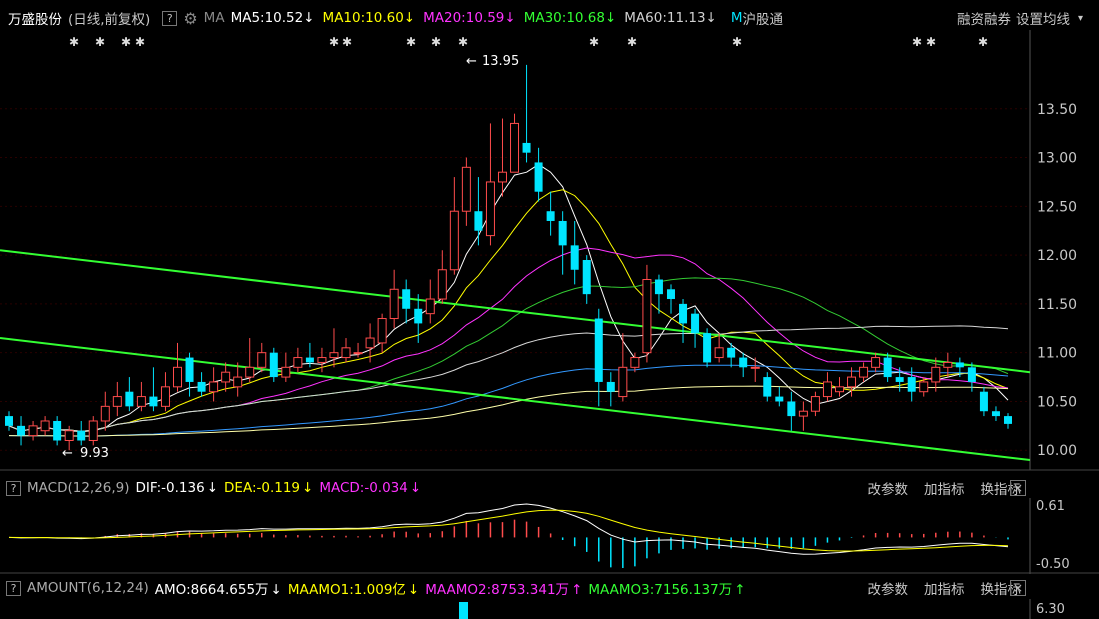 This screenshot has height=619, width=1099. I want to click on ma-settings: 设置均线 ▾, so click(1047, 18).